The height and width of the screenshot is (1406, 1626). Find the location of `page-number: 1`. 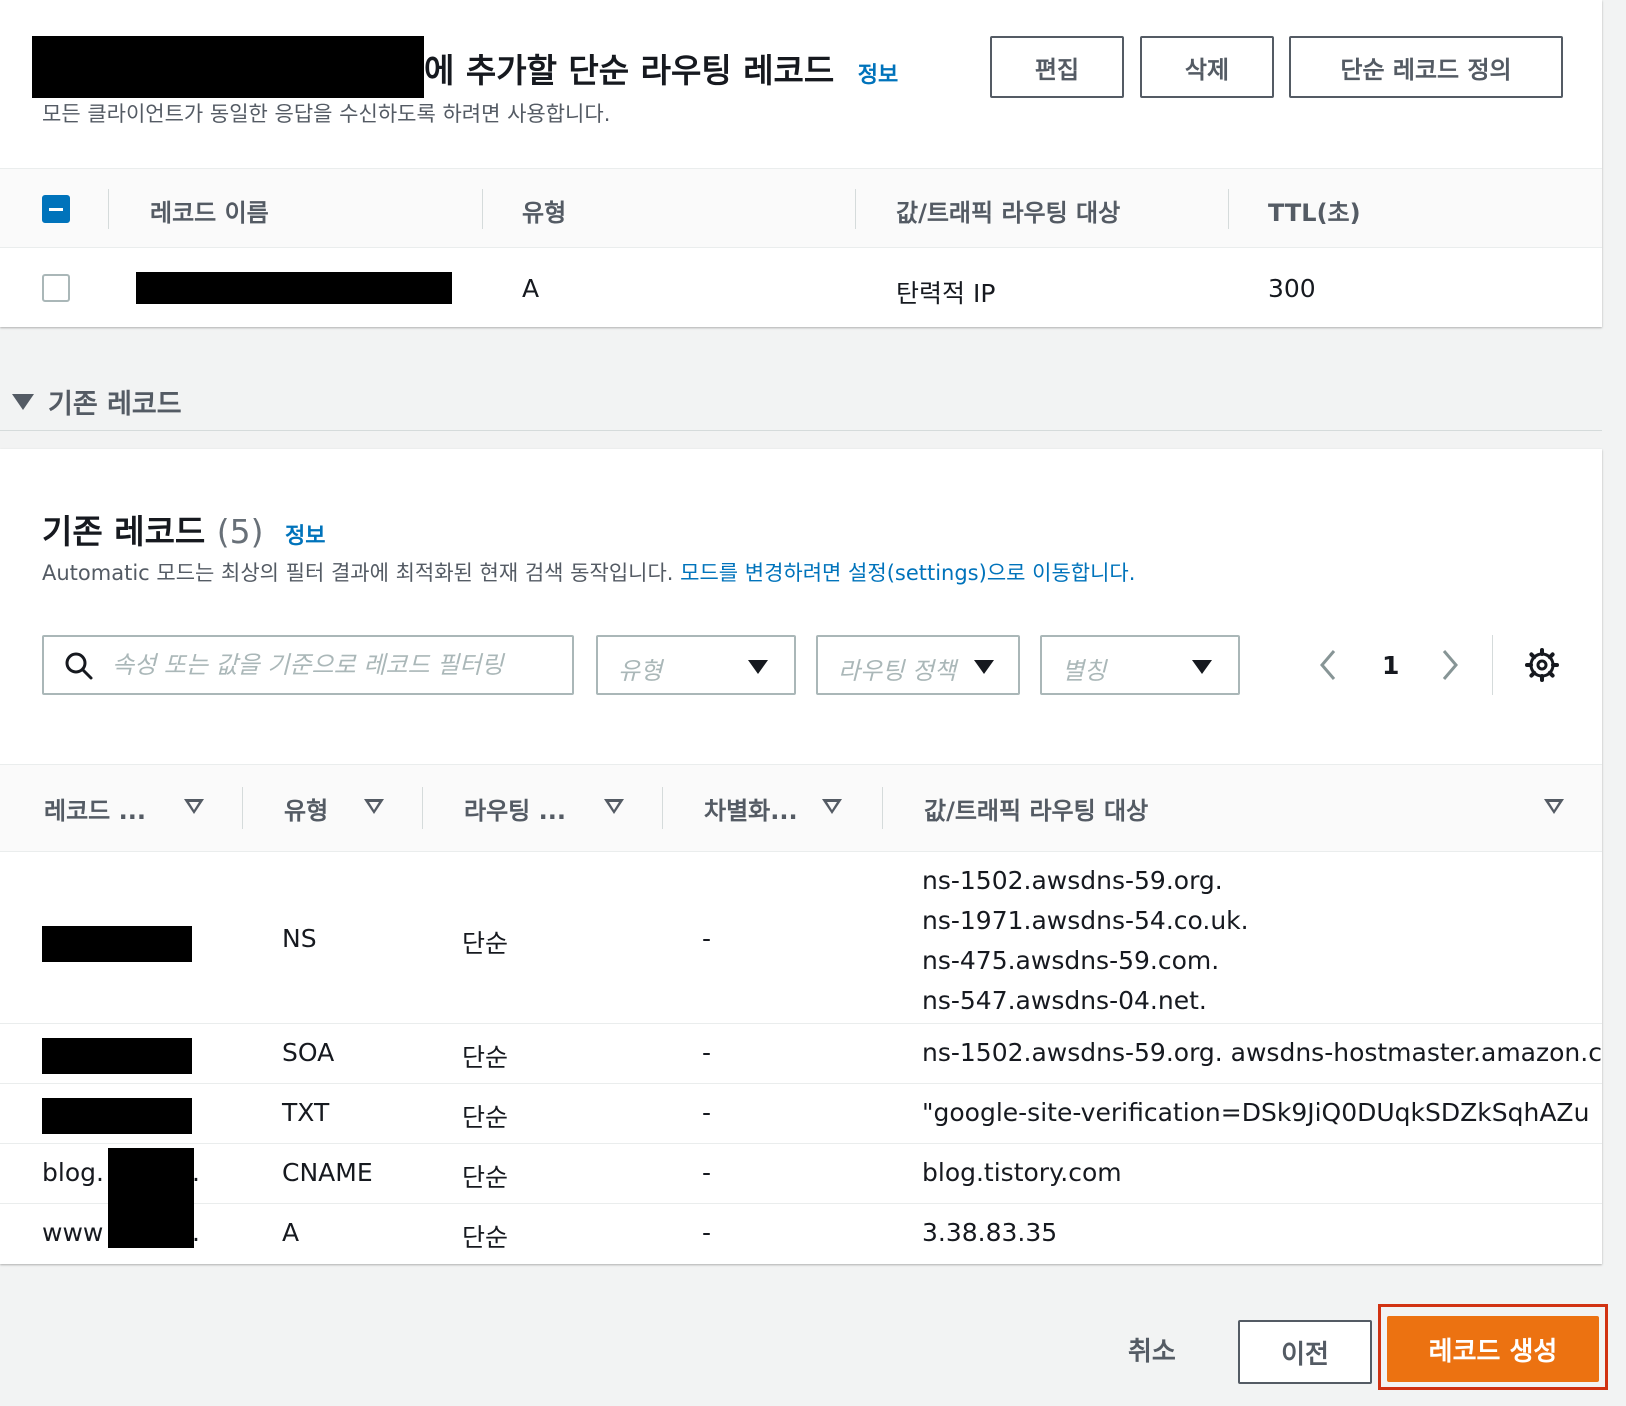

page-number: 1 is located at coordinates (1390, 665).